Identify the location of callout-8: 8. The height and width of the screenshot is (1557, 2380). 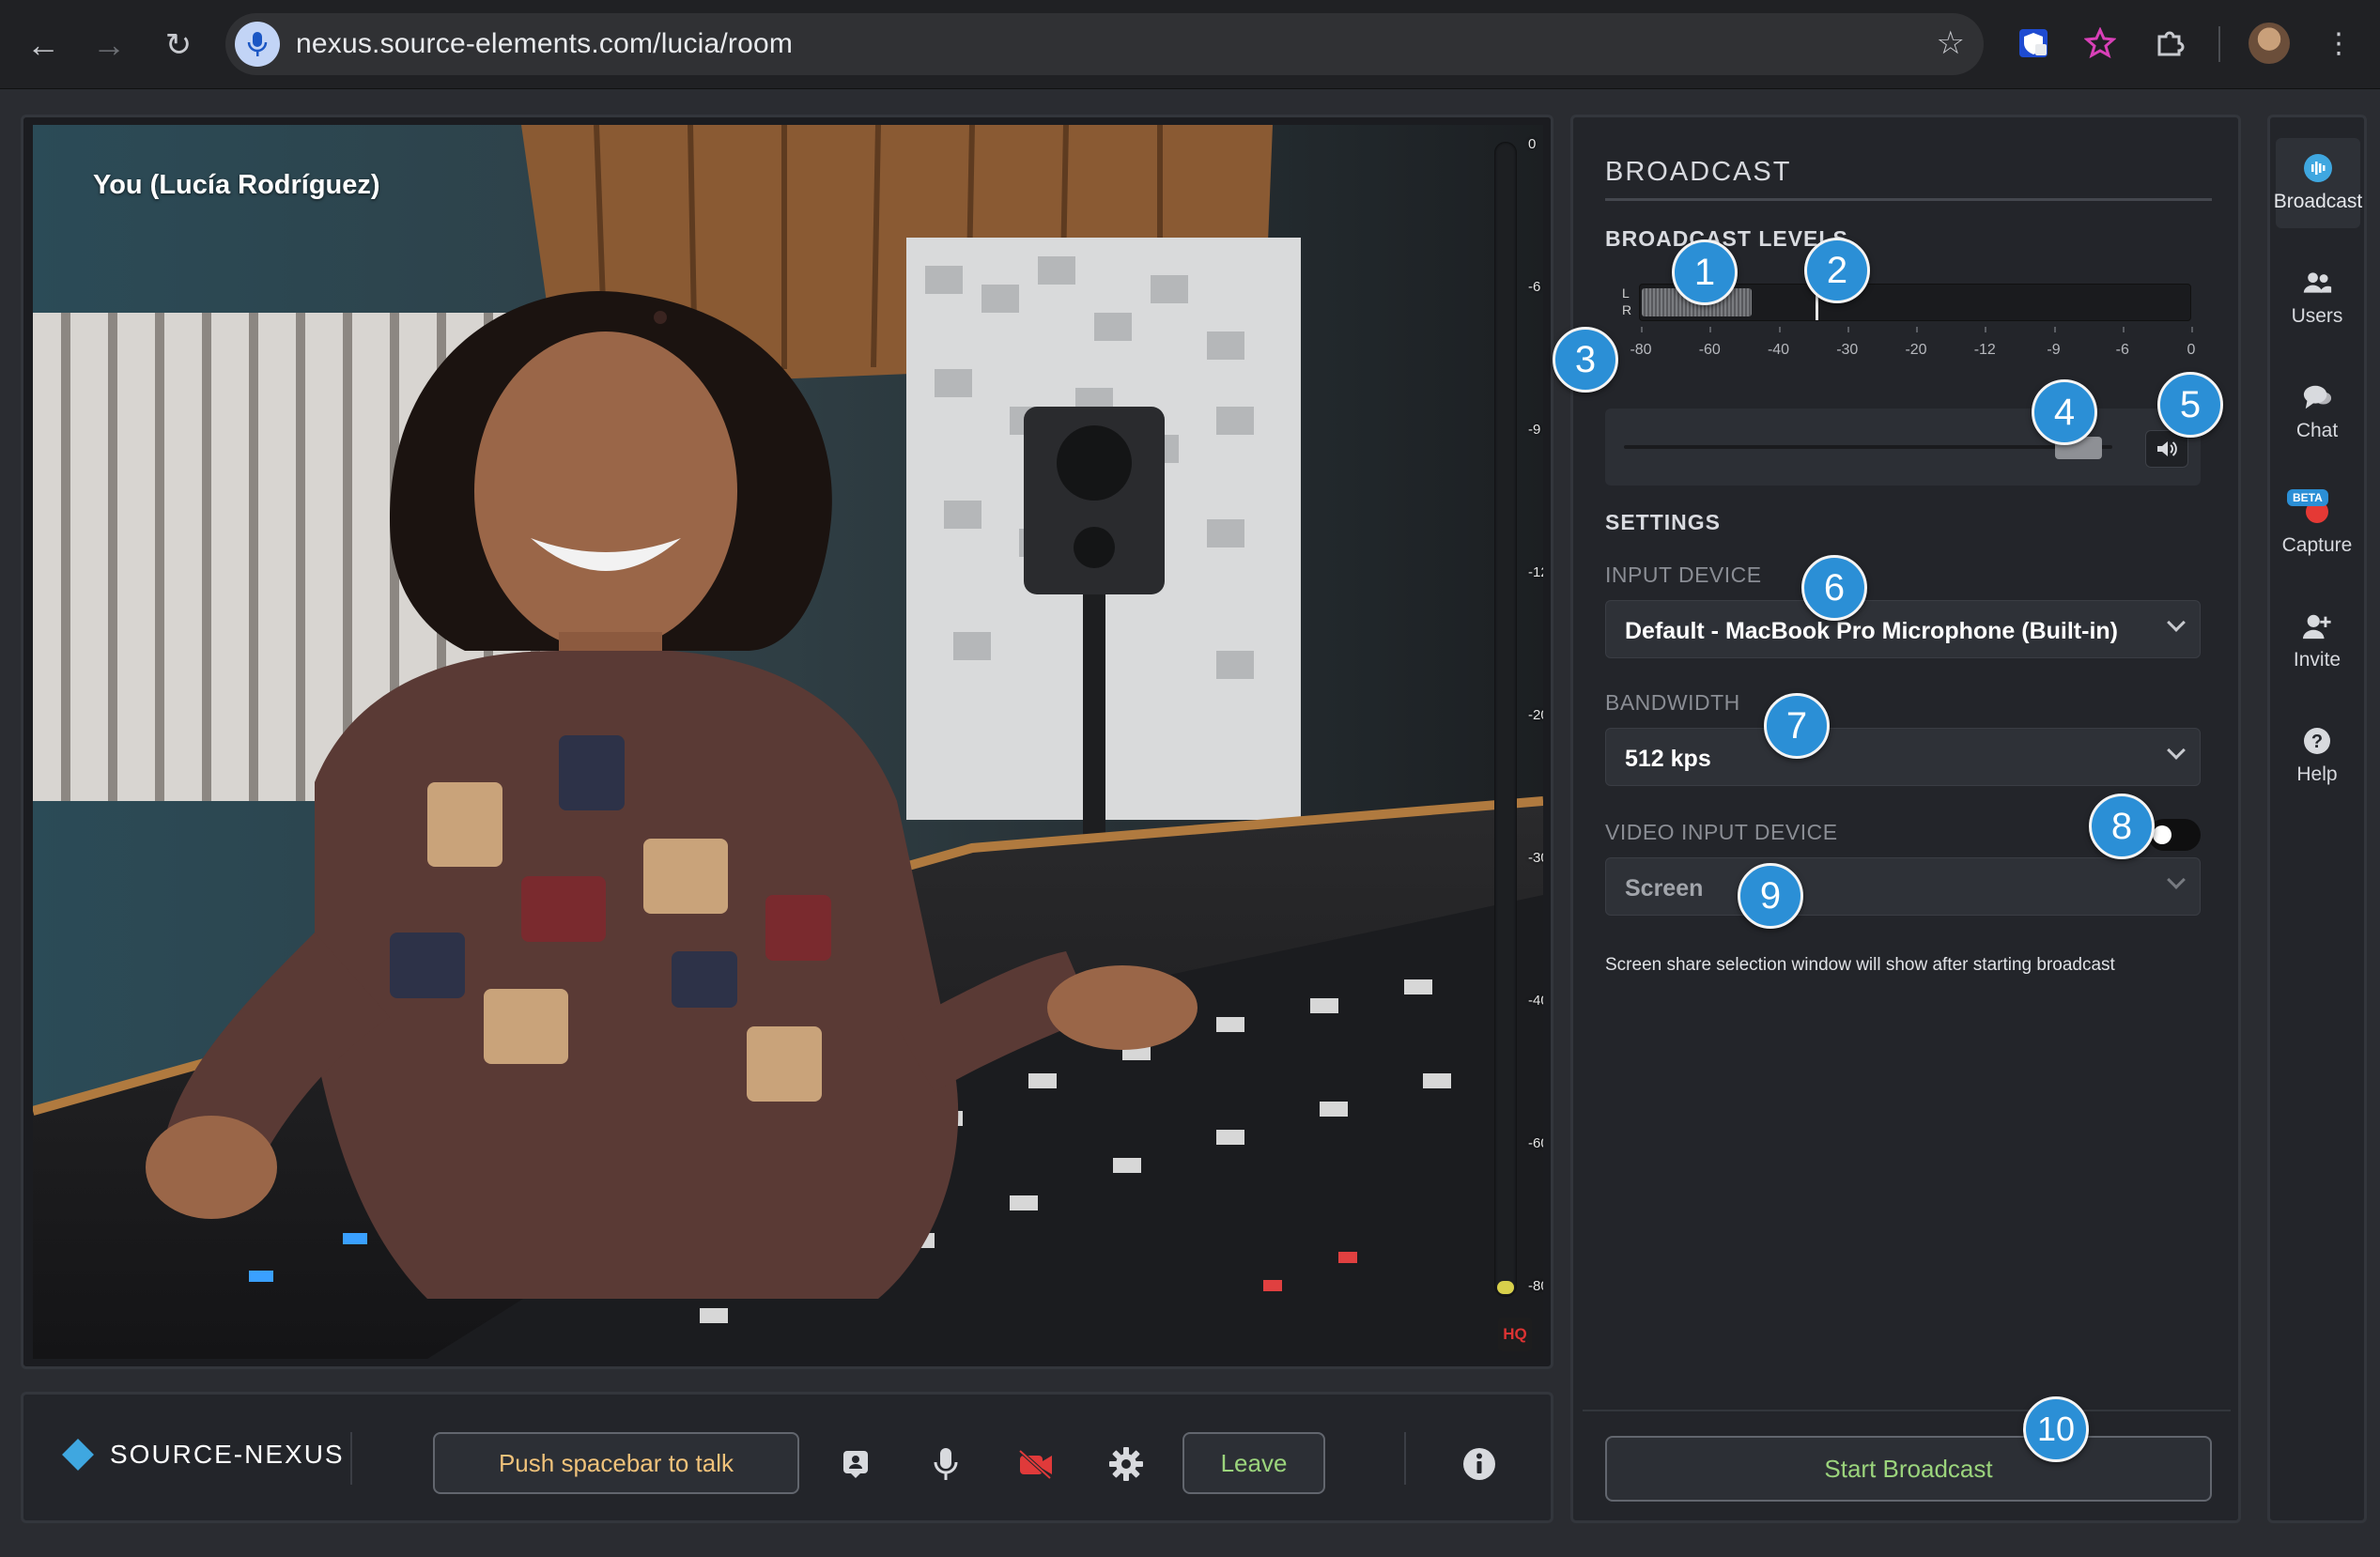
(2122, 827).